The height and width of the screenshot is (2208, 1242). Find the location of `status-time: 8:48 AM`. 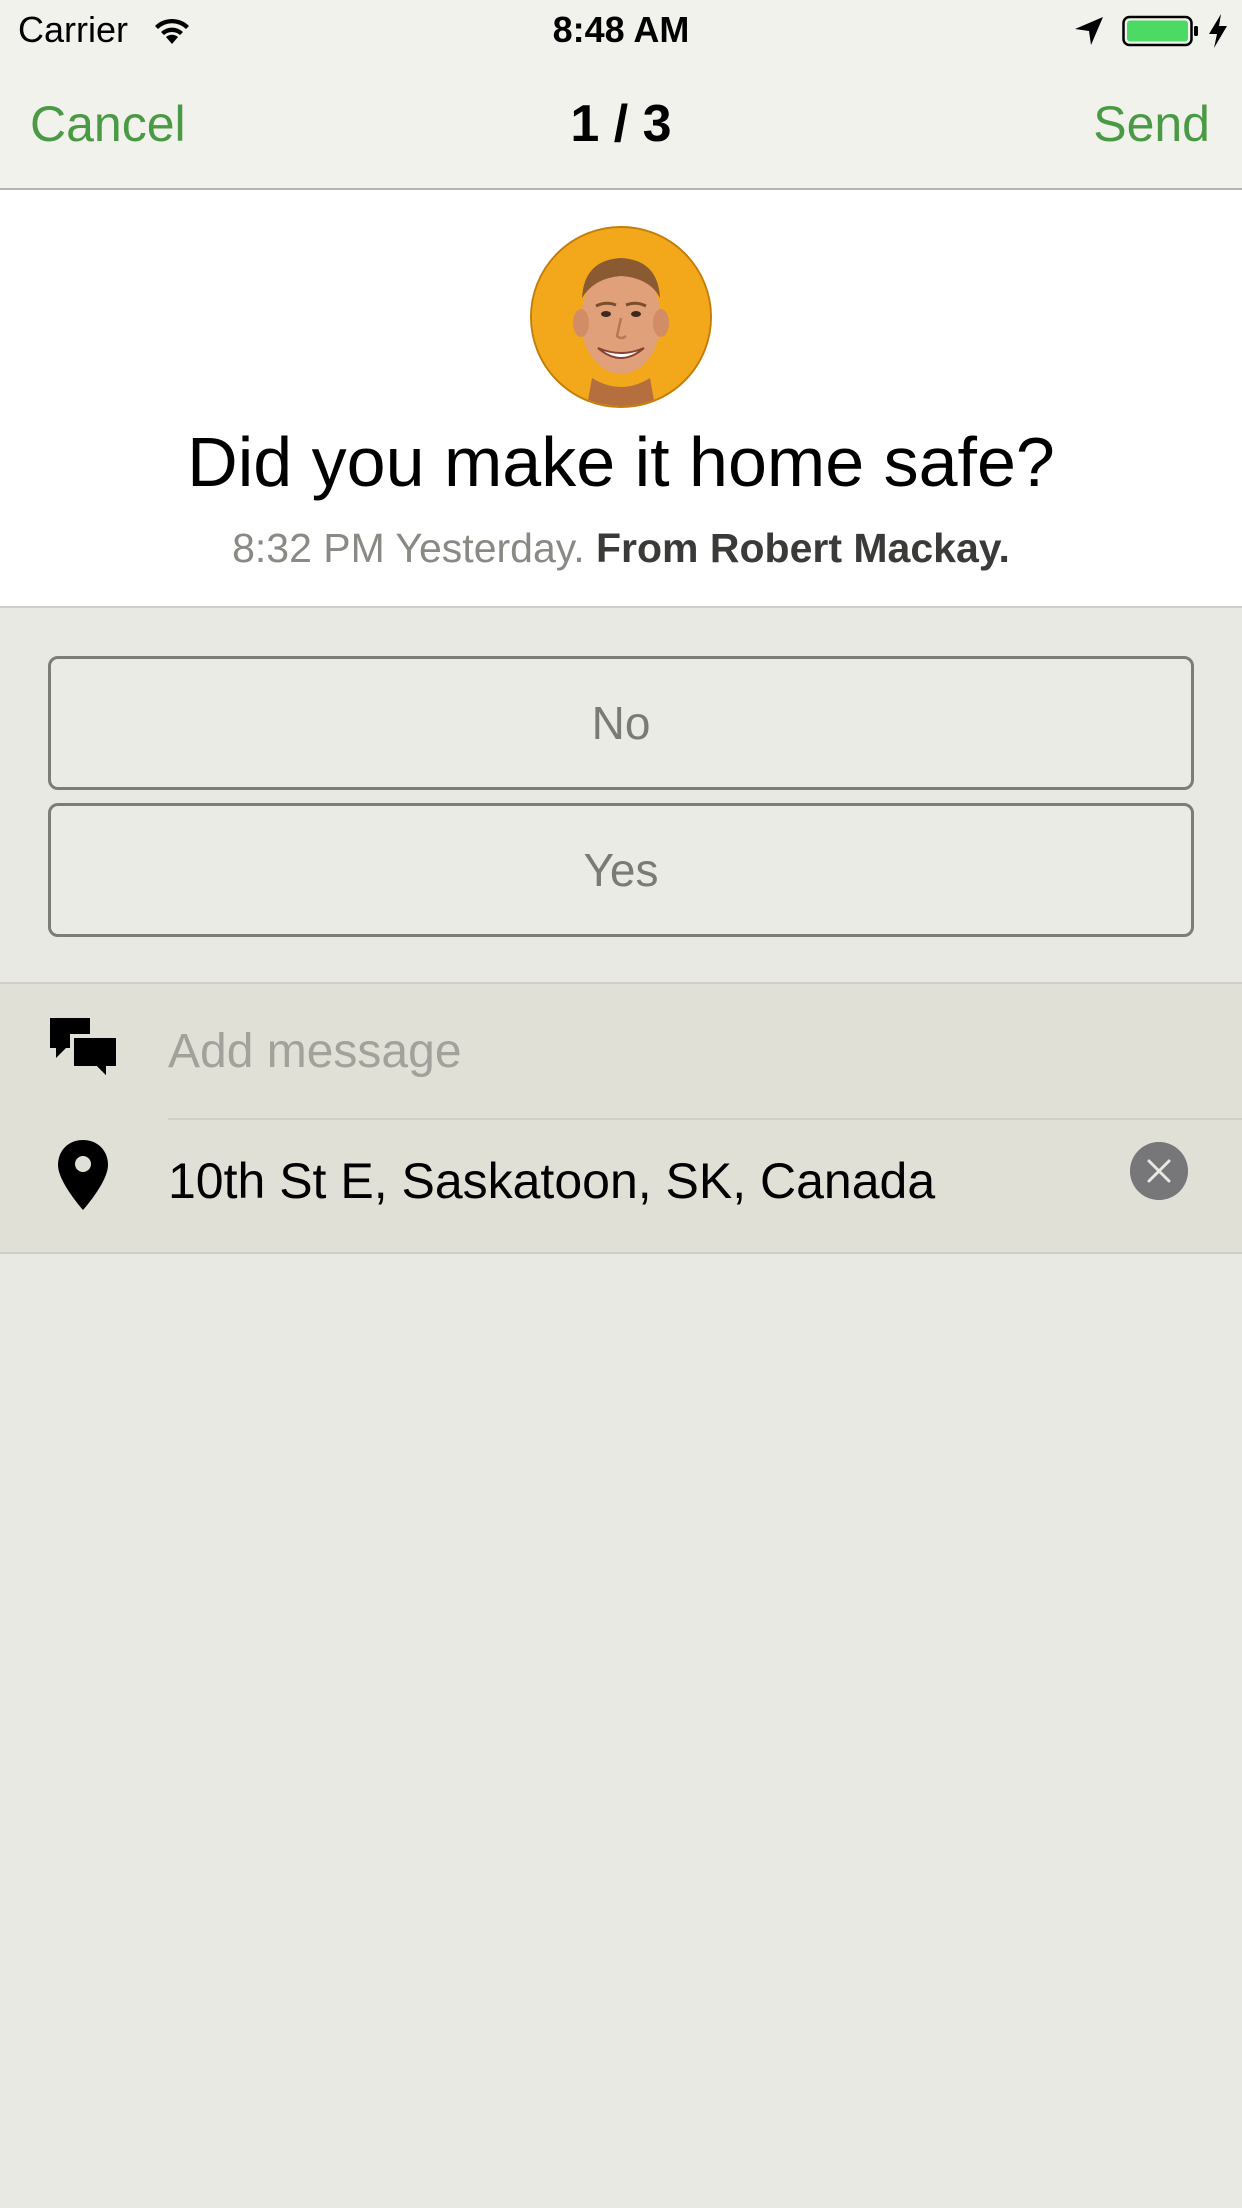

status-time: 8:48 AM is located at coordinates (621, 29).